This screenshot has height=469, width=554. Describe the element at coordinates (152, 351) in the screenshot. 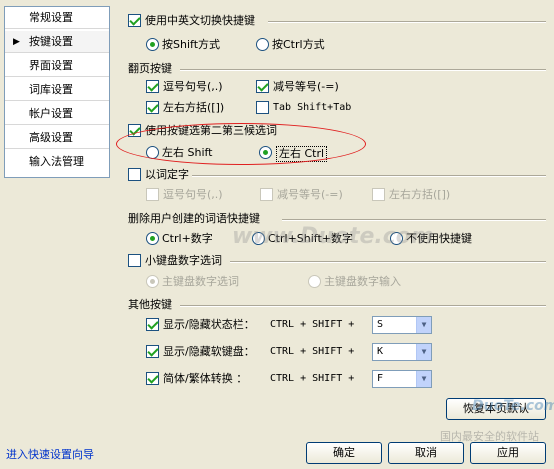

I see `softkeyboard-toggle-checkbox` at that location.